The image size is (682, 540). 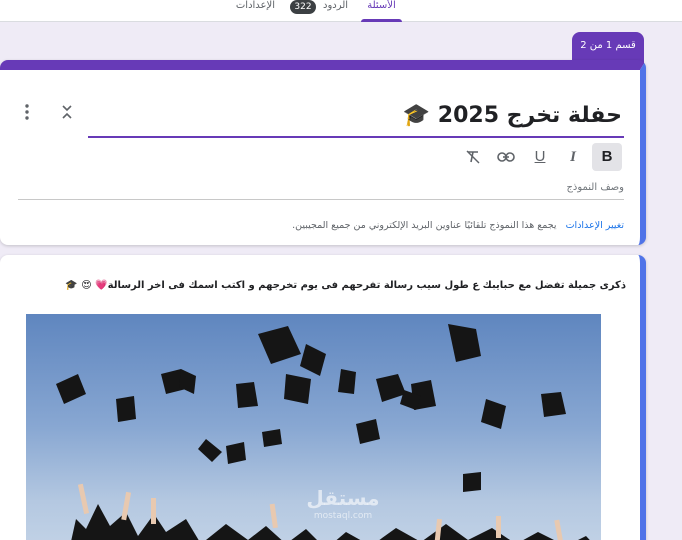 What do you see at coordinates (343, 516) in the screenshot?
I see `watermark-sub: mostaql.com` at bounding box center [343, 516].